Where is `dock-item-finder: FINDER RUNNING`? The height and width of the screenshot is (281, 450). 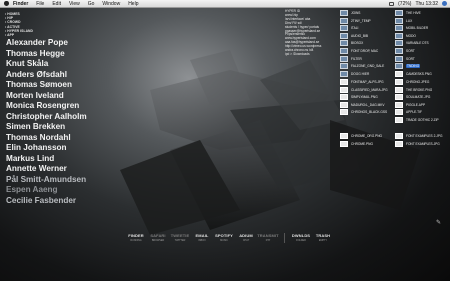 dock-item-finder: FINDER RUNNING is located at coordinates (136, 237).